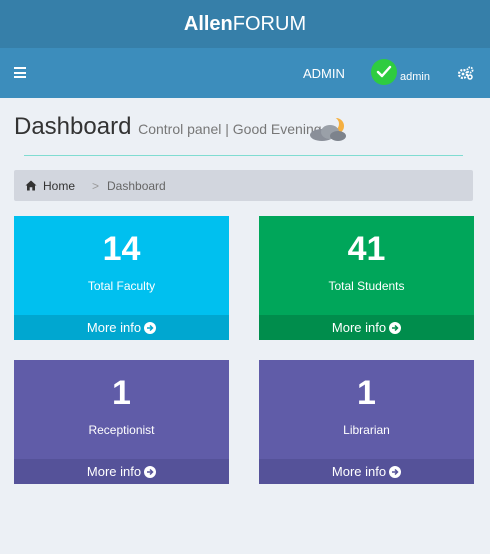 The width and height of the screenshot is (490, 554). I want to click on breadcrumb-home: Home, so click(59, 186).